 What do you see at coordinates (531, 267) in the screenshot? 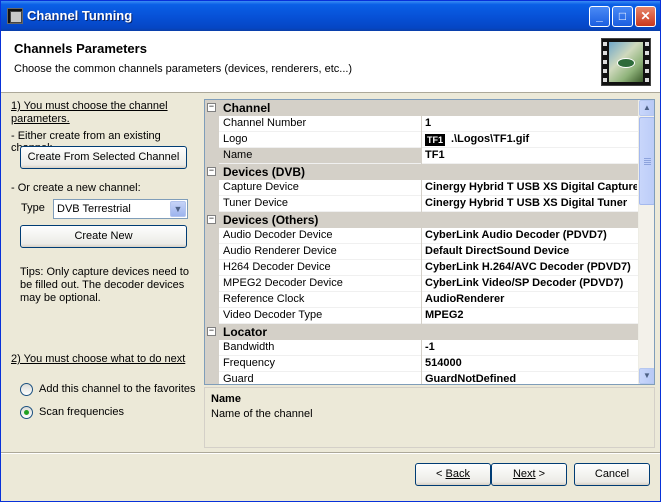
I see `grid-property-value: CyberLink H.264/AVC Decoder (PDVD7)` at bounding box center [531, 267].